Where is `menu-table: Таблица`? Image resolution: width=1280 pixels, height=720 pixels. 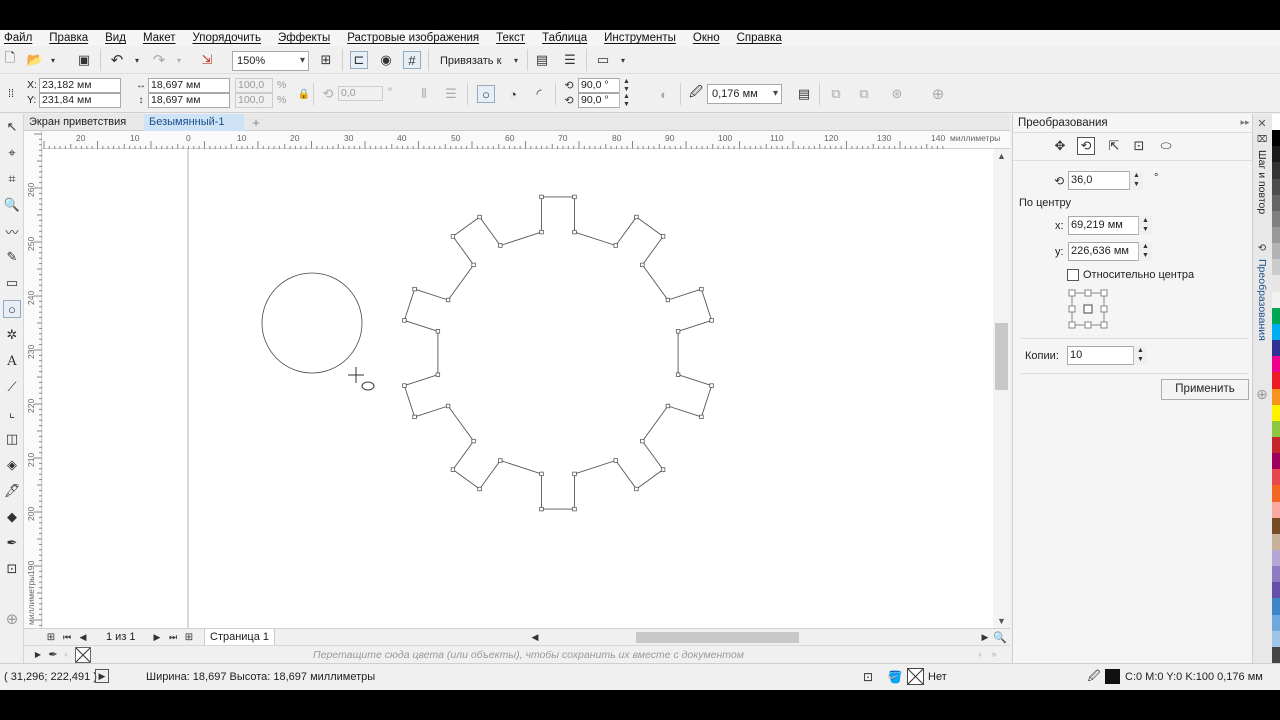 menu-table: Таблица is located at coordinates (564, 38).